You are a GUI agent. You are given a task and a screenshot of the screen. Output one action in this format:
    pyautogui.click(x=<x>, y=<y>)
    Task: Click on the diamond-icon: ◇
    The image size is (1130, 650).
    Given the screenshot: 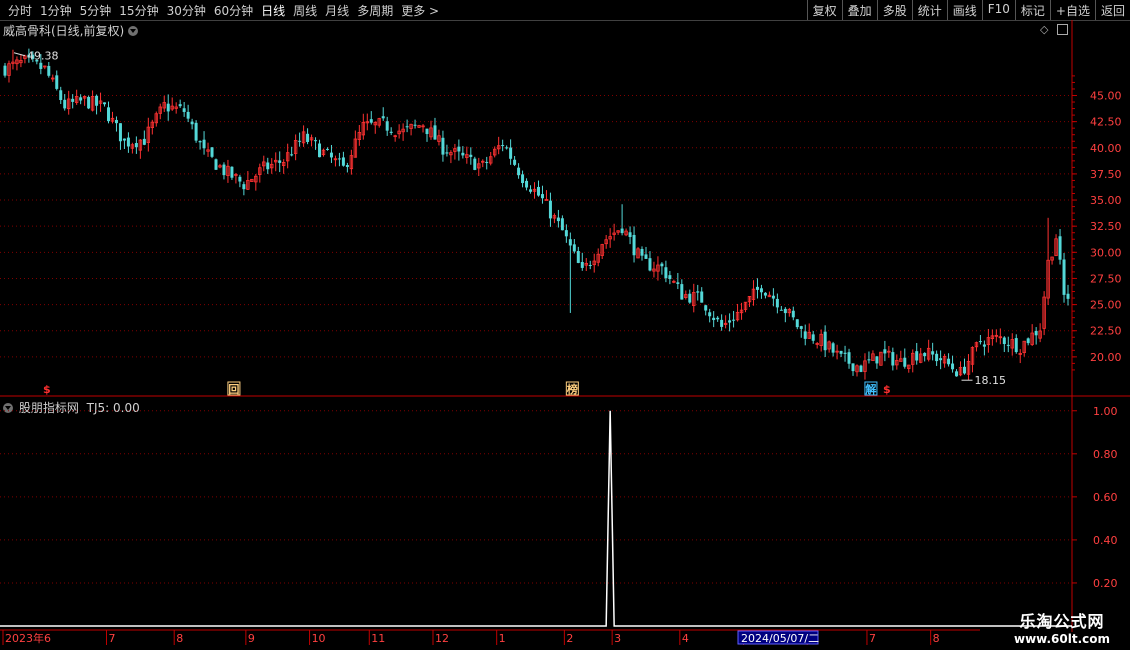 What is the action you would take?
    pyautogui.click(x=1044, y=29)
    